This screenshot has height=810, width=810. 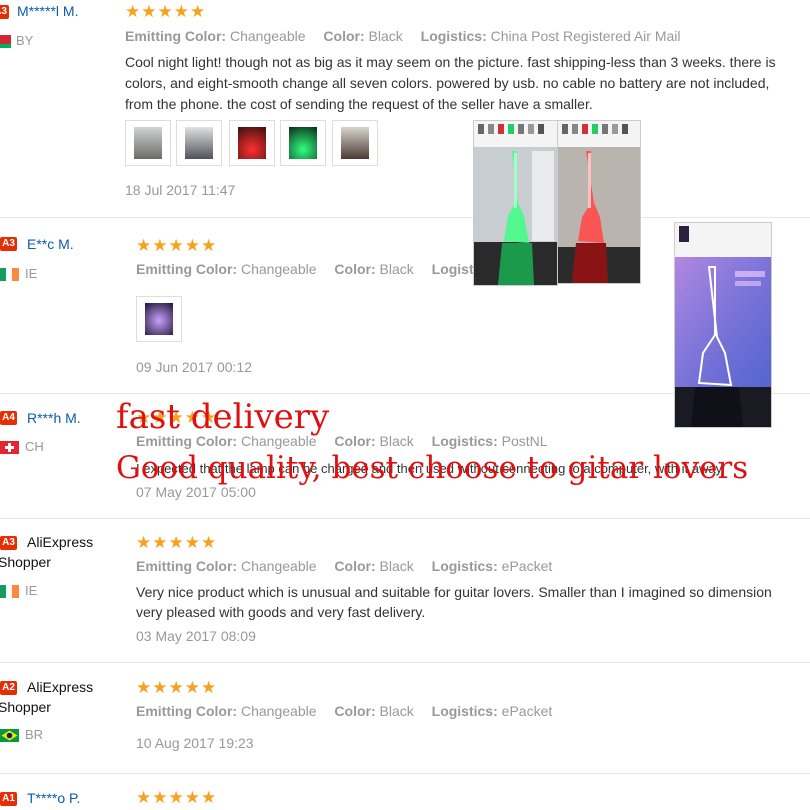 What do you see at coordinates (8, 418) in the screenshot?
I see `level-badge: A4` at bounding box center [8, 418].